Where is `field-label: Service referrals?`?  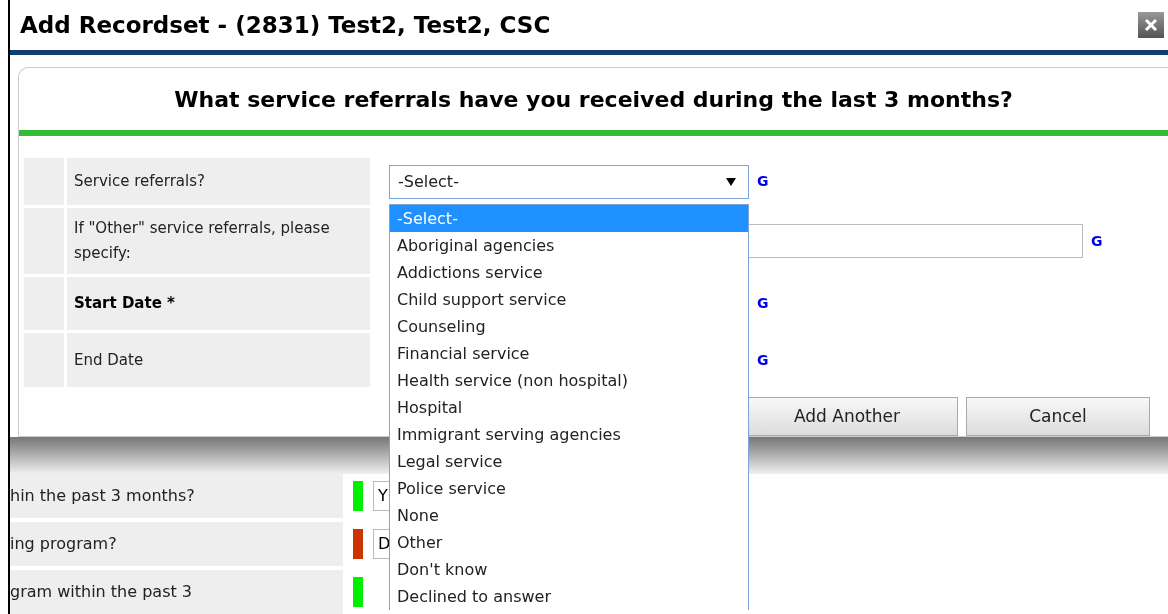
field-label: Service referrals? is located at coordinates (139, 182).